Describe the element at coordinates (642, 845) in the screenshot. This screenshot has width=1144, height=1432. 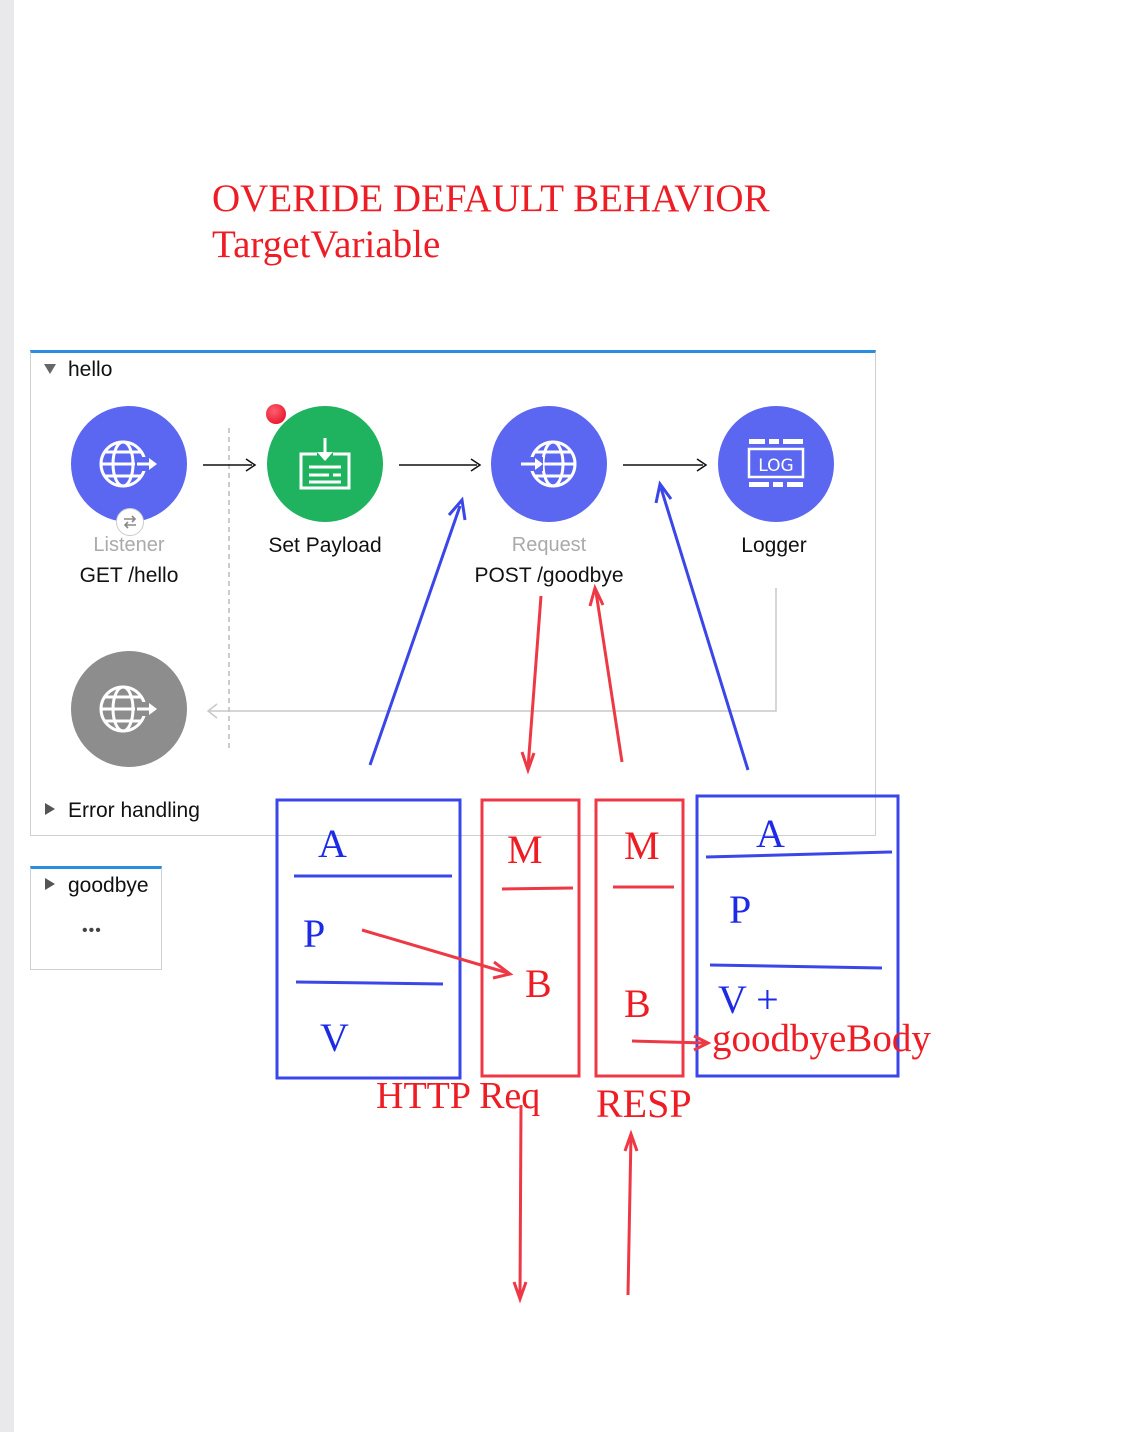
I see `box3-method-letter: M` at that location.